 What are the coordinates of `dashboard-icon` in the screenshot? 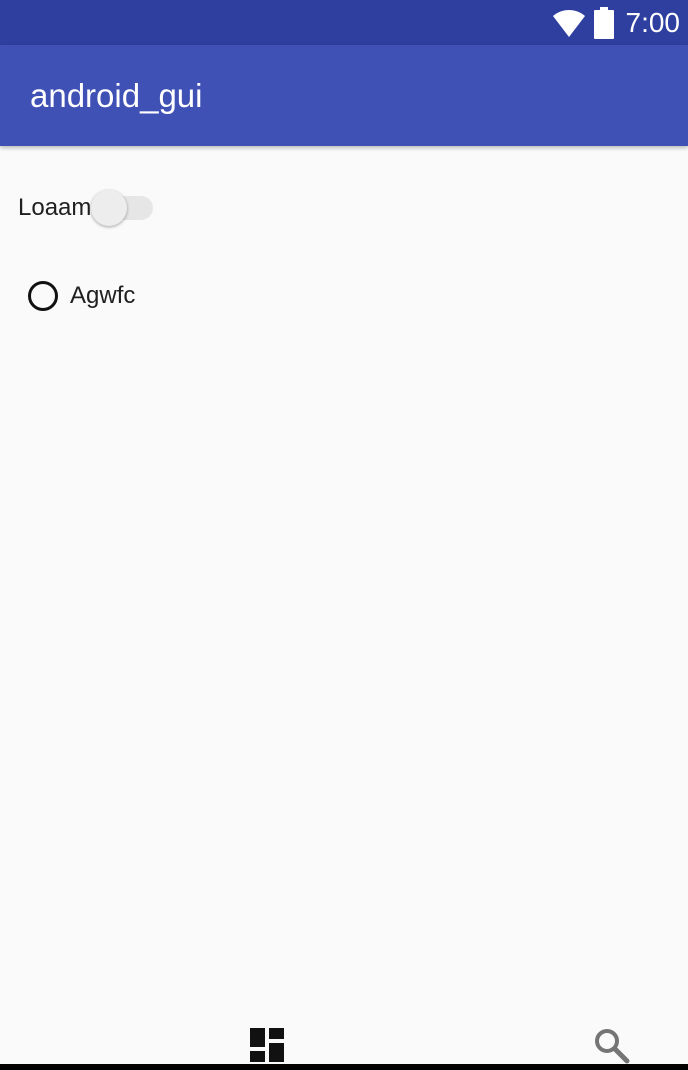 It's located at (267, 1045).